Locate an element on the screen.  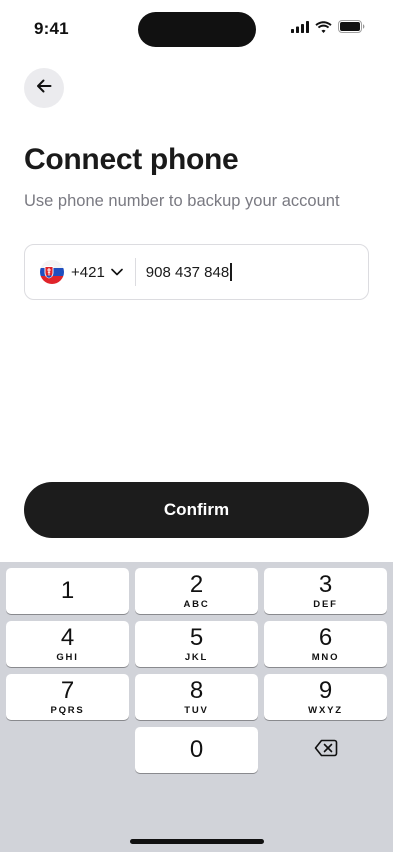
phone-number-field: +421 908 437 848 is located at coordinates (196, 272).